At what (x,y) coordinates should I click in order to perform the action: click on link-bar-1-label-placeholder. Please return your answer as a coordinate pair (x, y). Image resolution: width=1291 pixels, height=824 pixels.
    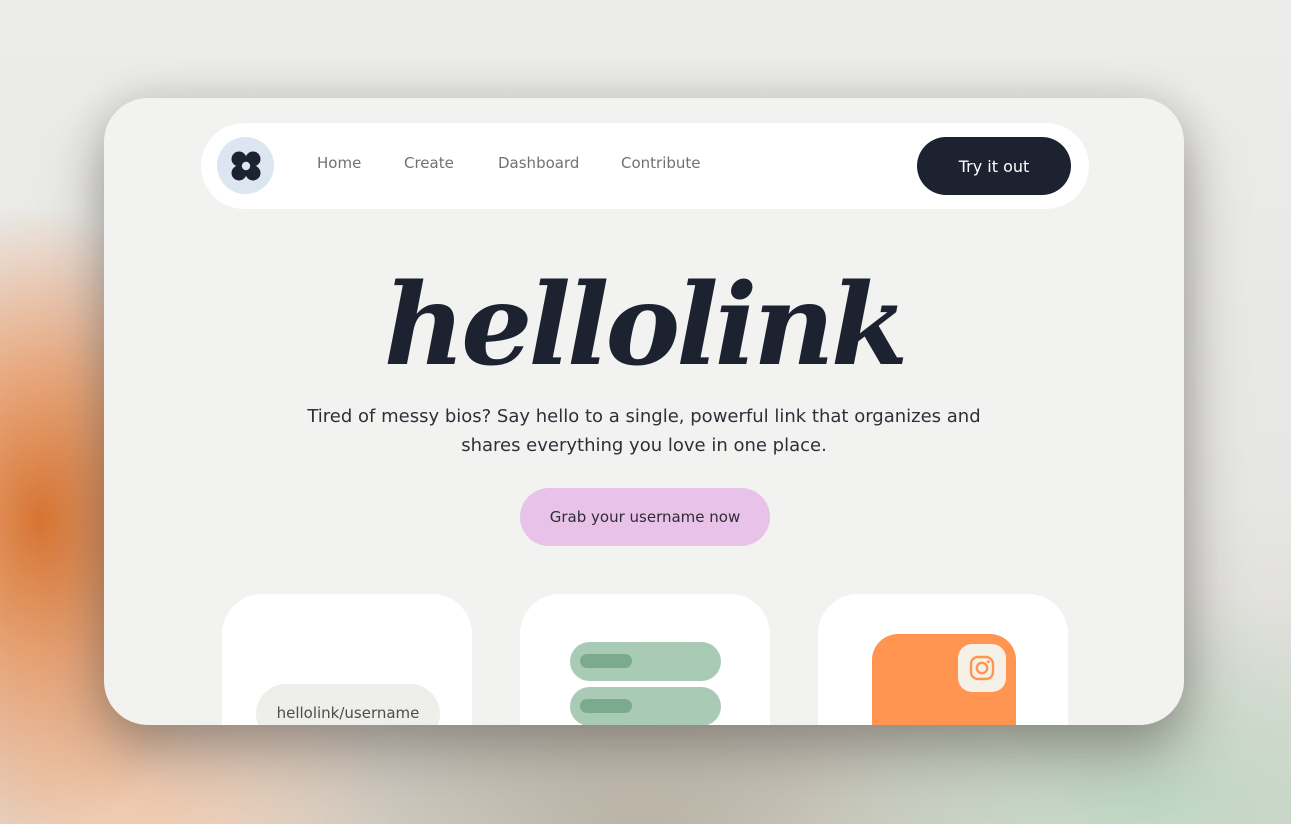
    Looking at the image, I should click on (606, 661).